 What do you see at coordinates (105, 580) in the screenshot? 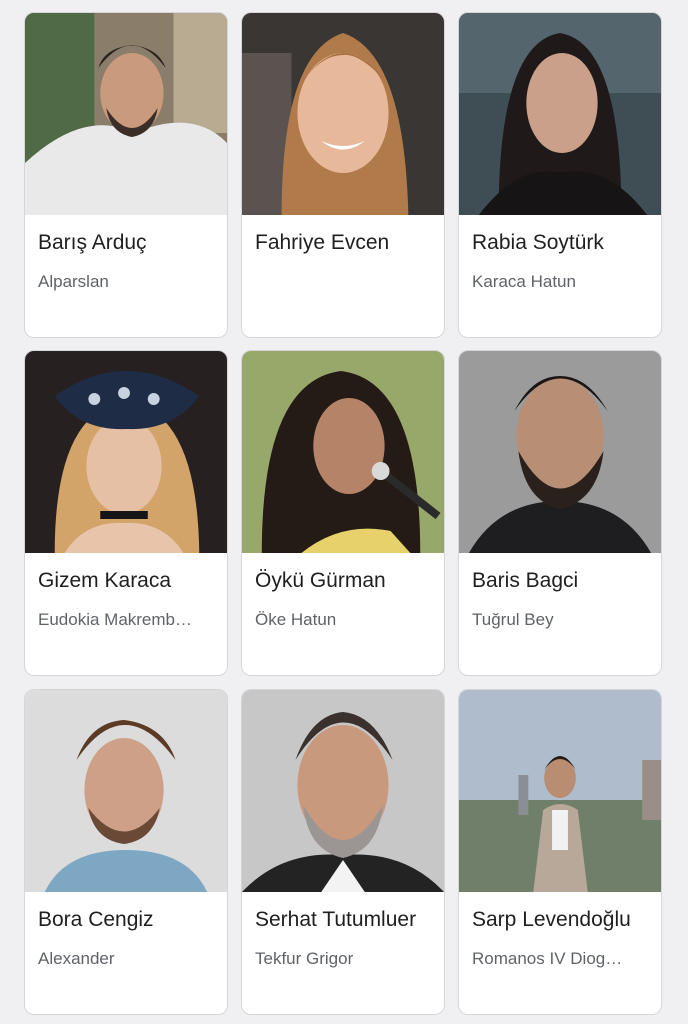
I see `cast-name: Gizem Karaca` at bounding box center [105, 580].